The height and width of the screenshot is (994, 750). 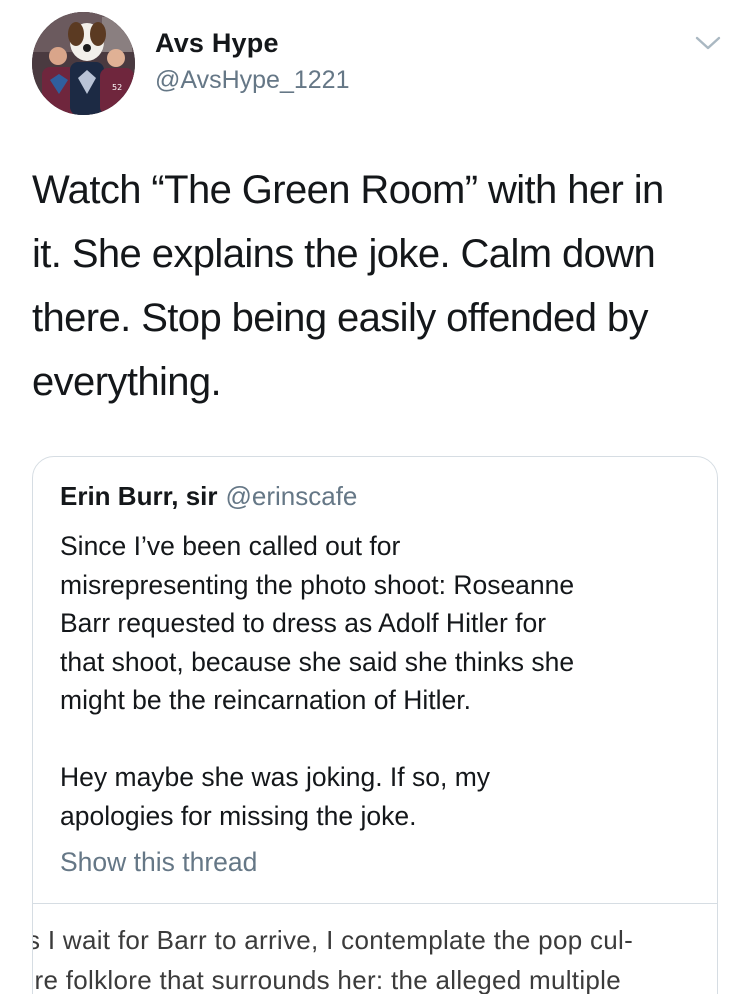 What do you see at coordinates (340, 318) in the screenshot?
I see `tweet-text-line: there. Stop being easily offended by` at bounding box center [340, 318].